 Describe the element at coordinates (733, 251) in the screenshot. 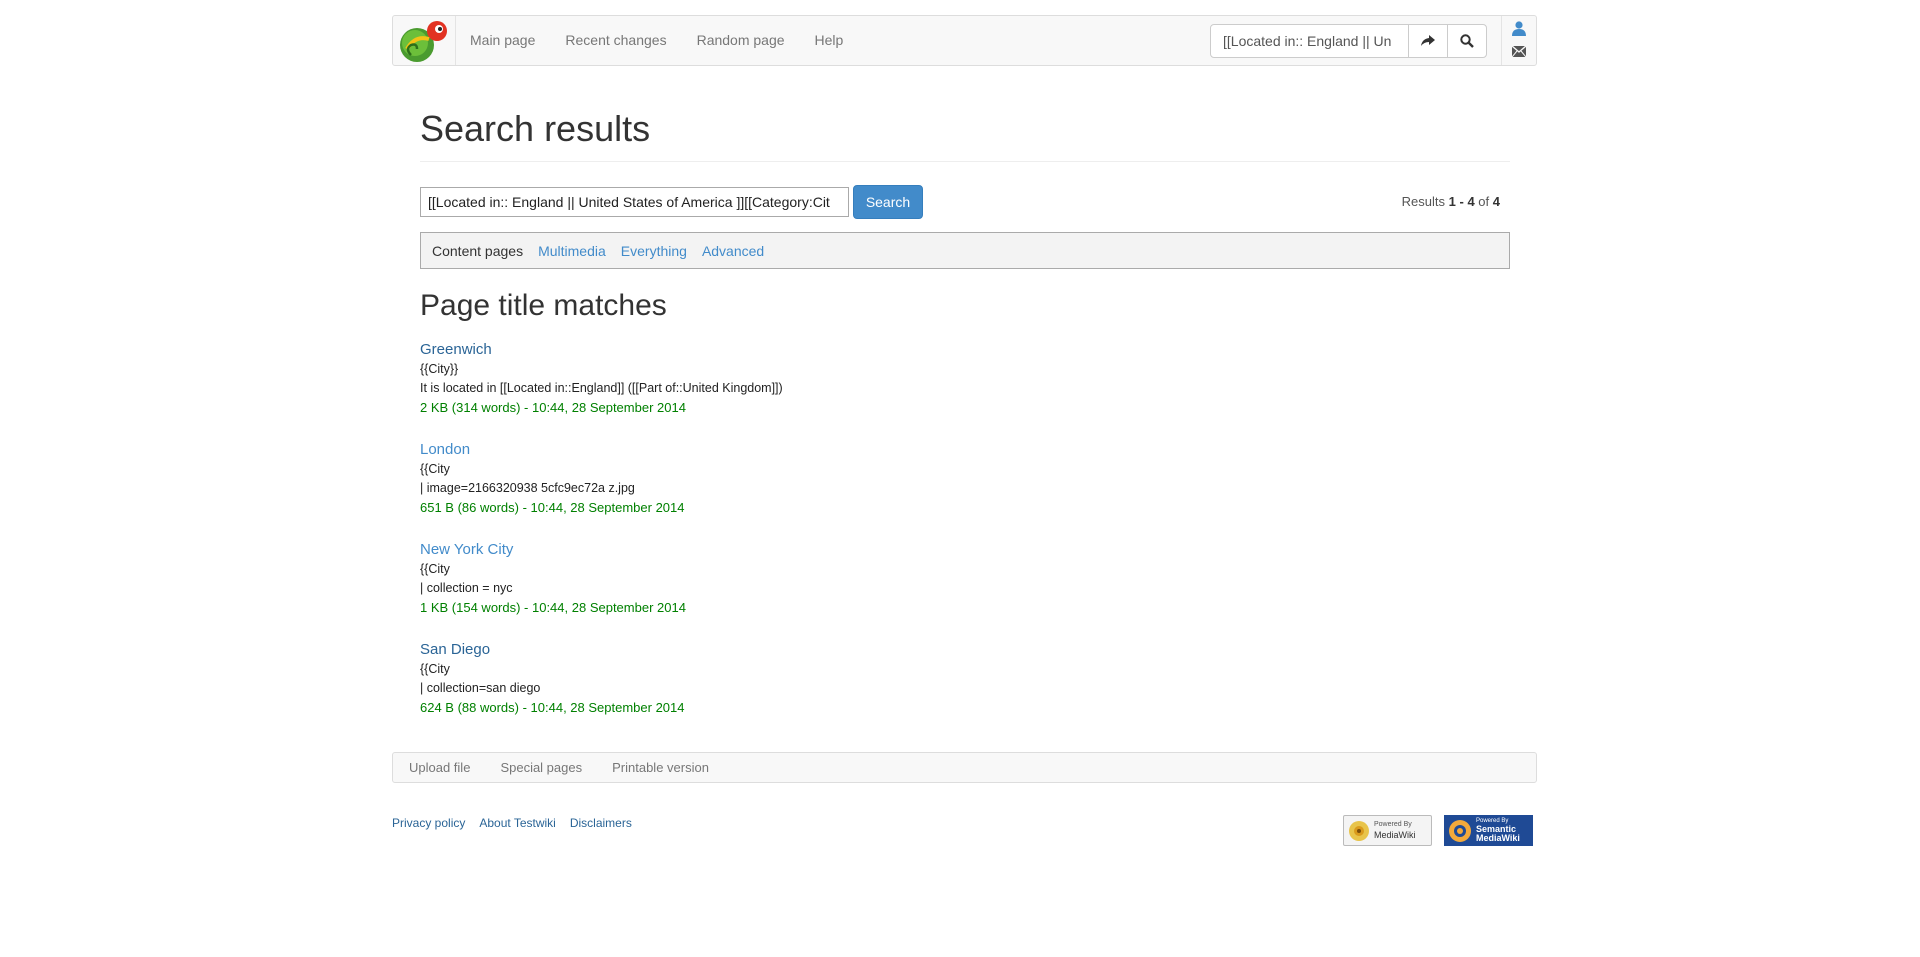

I see `tab-advanced: Advanced` at that location.